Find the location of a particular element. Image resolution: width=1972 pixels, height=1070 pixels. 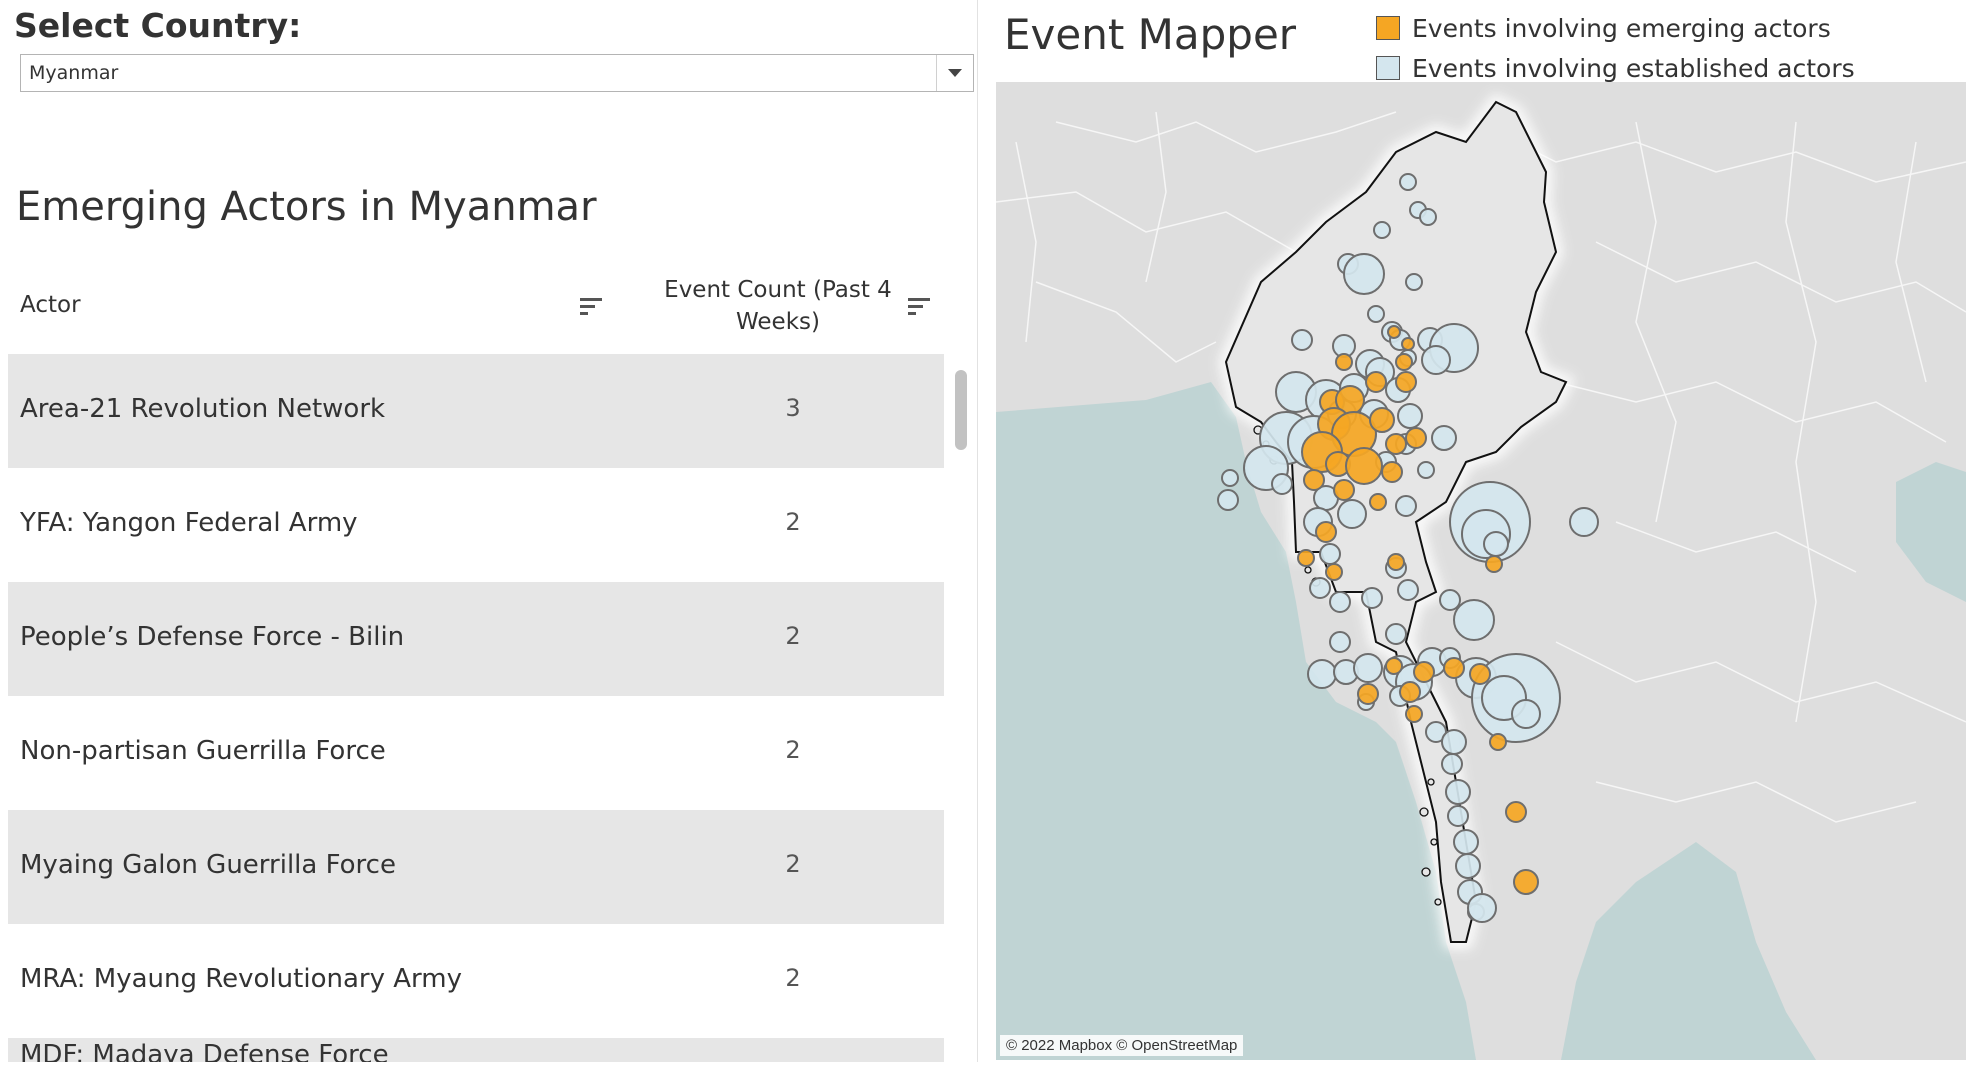

table-row: Non-partisan Guerrilla Force 2 is located at coordinates (476, 753).